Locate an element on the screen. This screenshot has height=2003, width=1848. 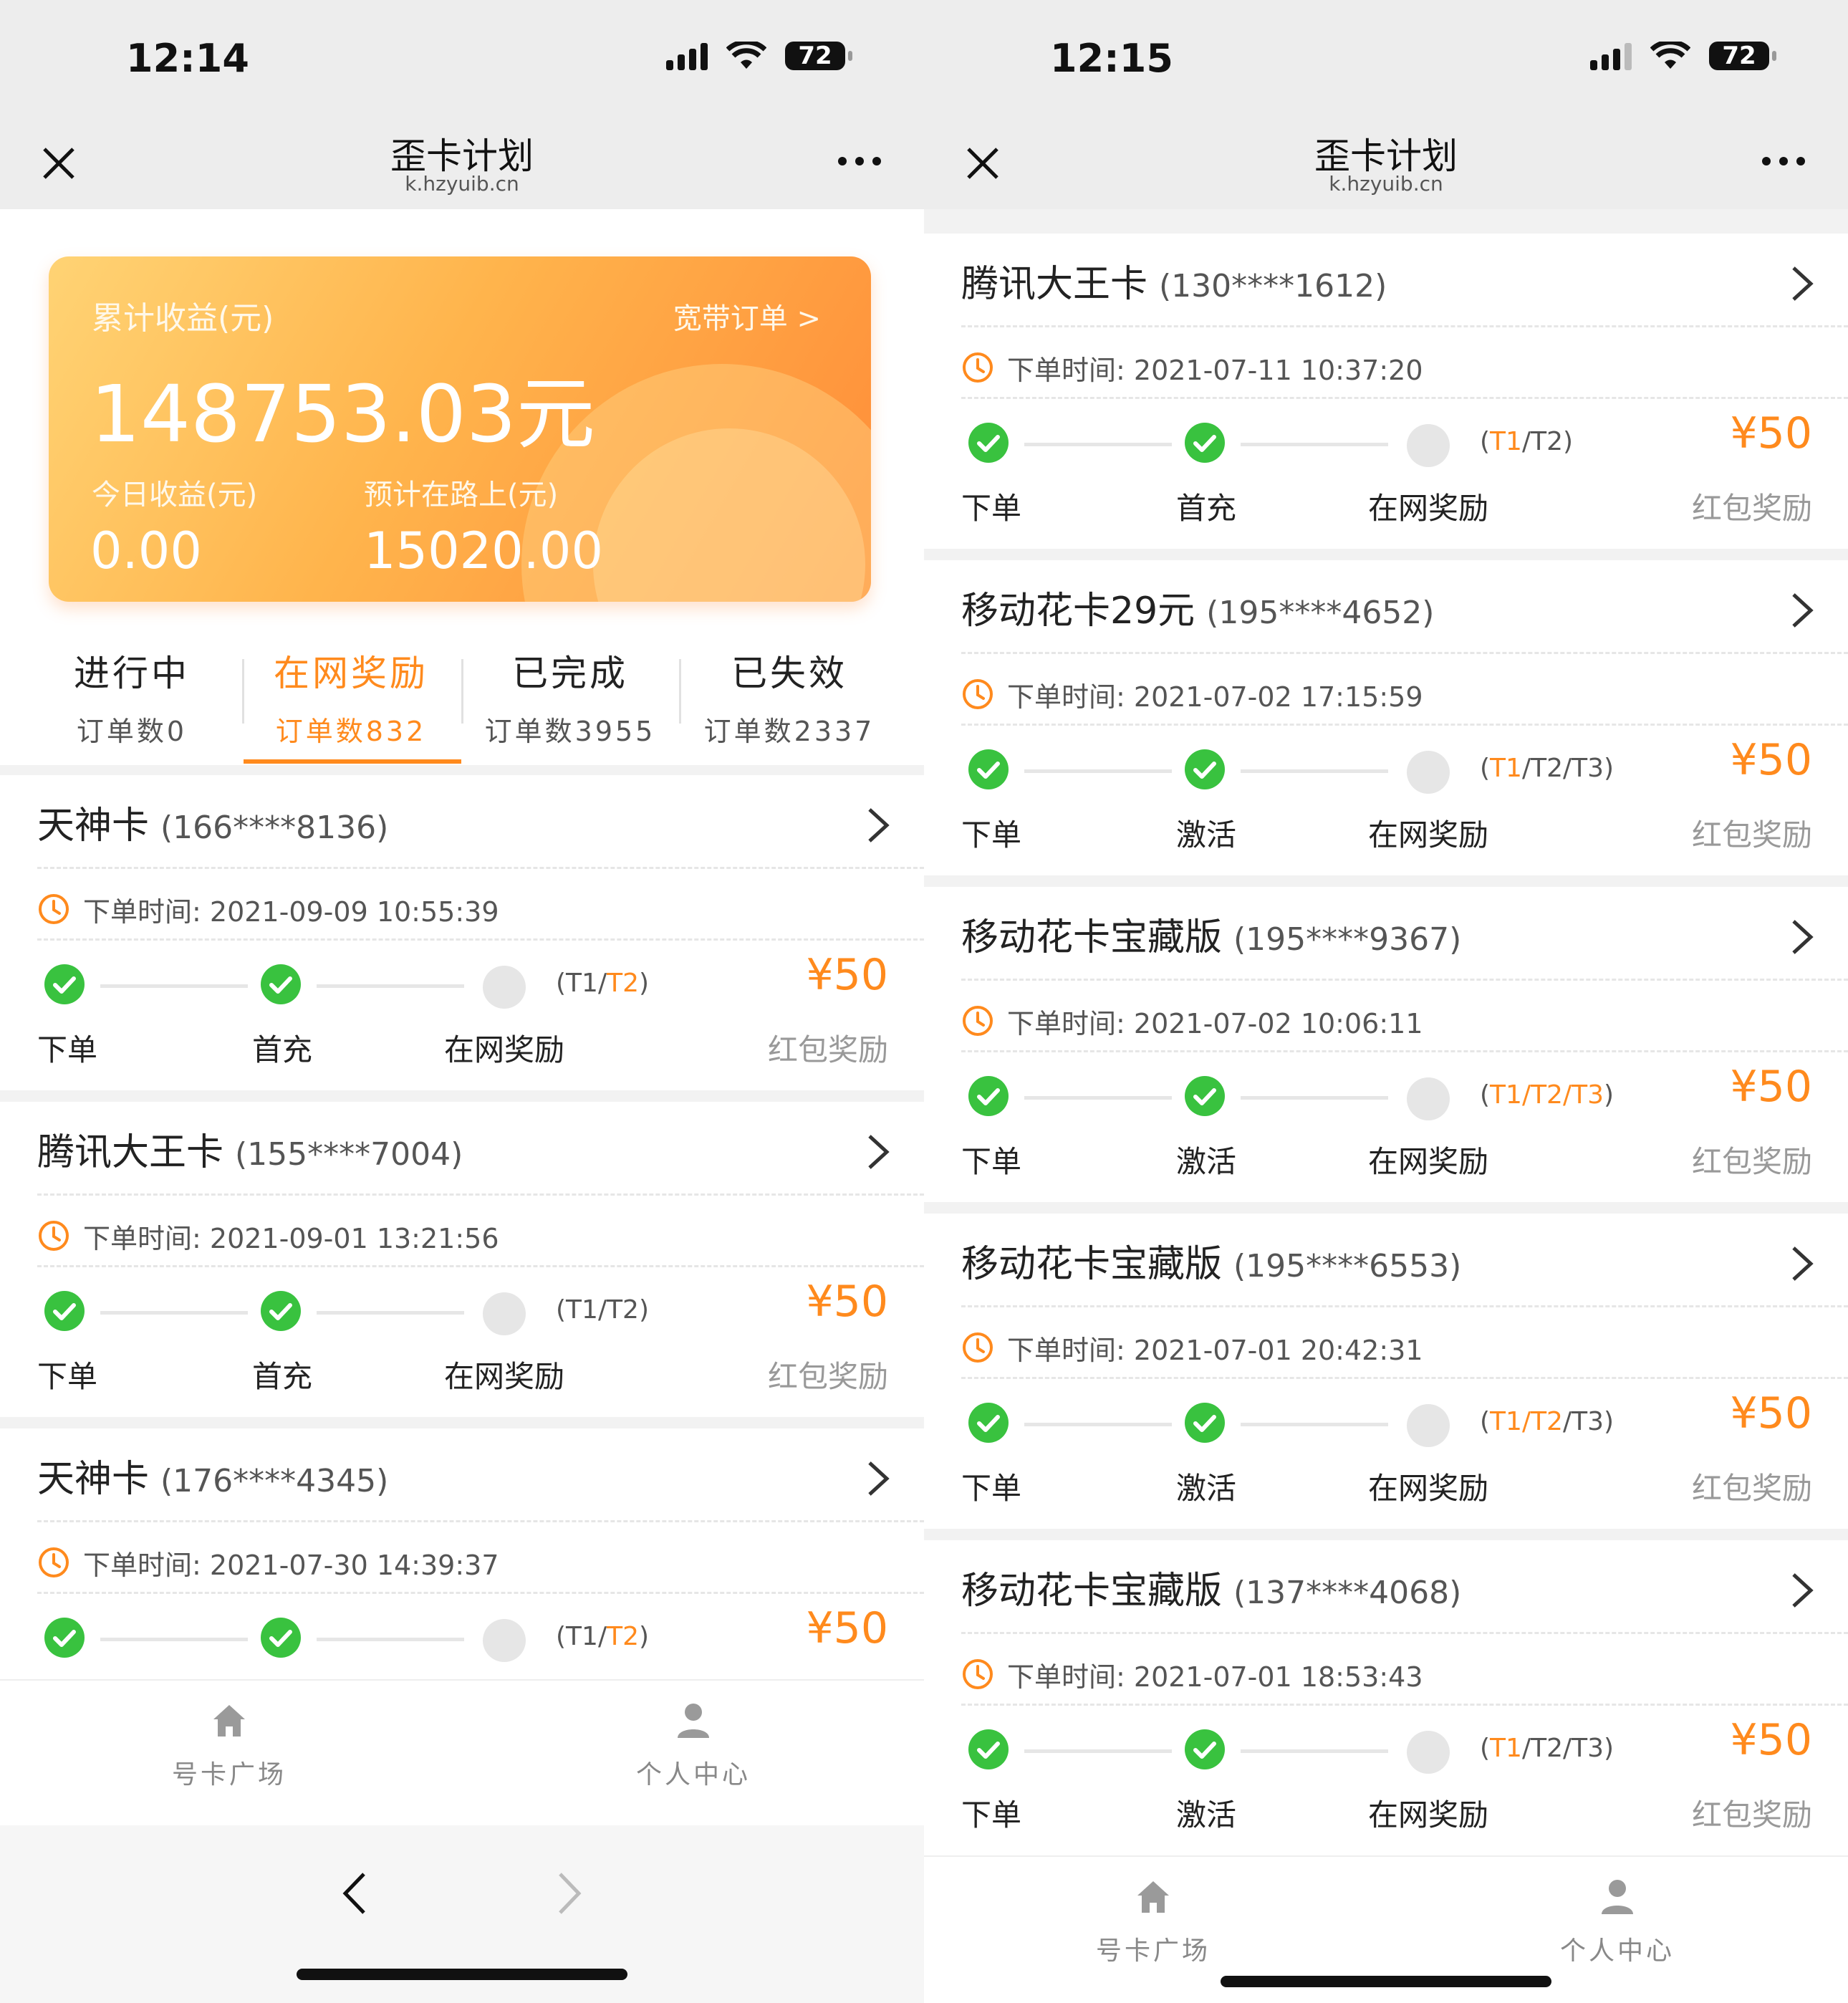
order-time: 下单时间: 2021-09-09 10:55:39 is located at coordinates (291, 912).